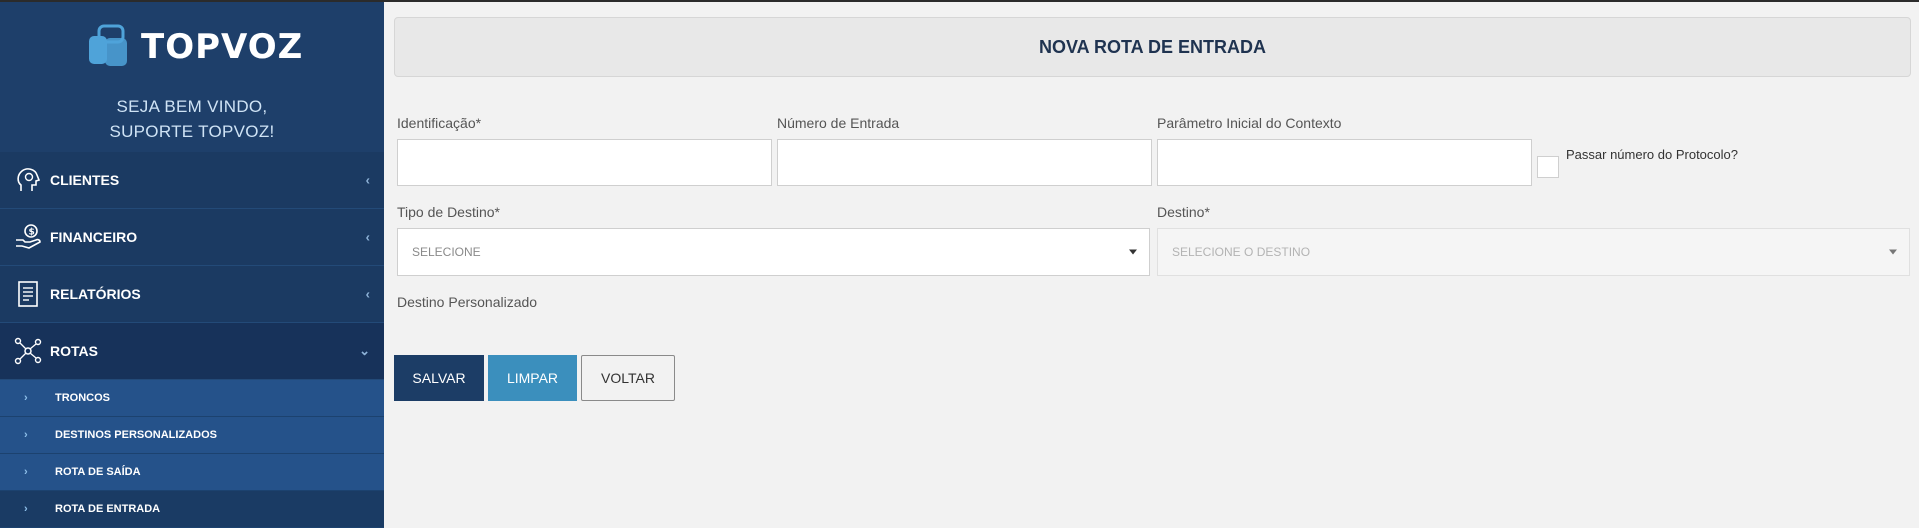  Describe the element at coordinates (584, 162) in the screenshot. I see `identificacao-input` at that location.